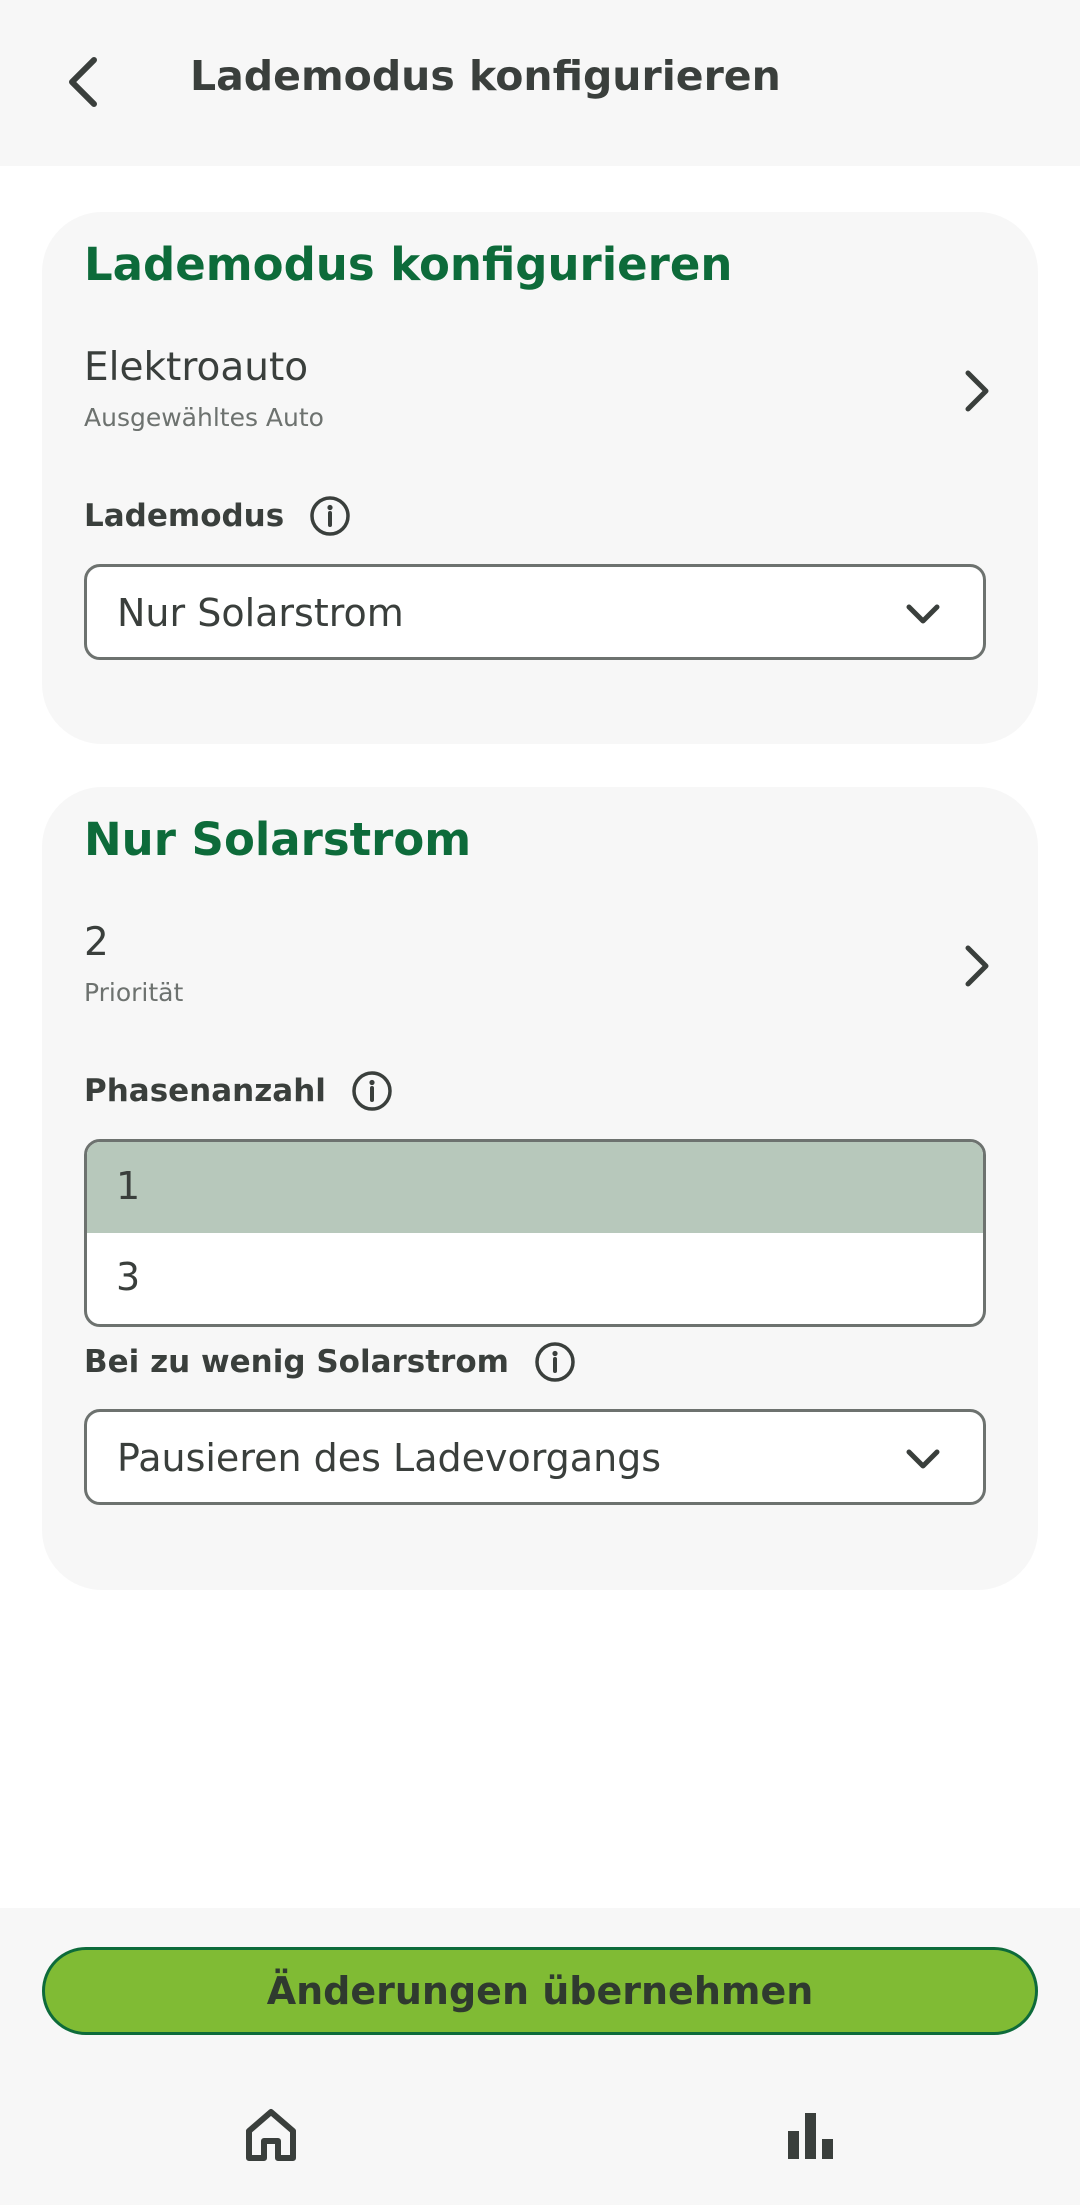 The width and height of the screenshot is (1080, 2205). What do you see at coordinates (128, 1186) in the screenshot?
I see `phase-option-label: 1` at bounding box center [128, 1186].